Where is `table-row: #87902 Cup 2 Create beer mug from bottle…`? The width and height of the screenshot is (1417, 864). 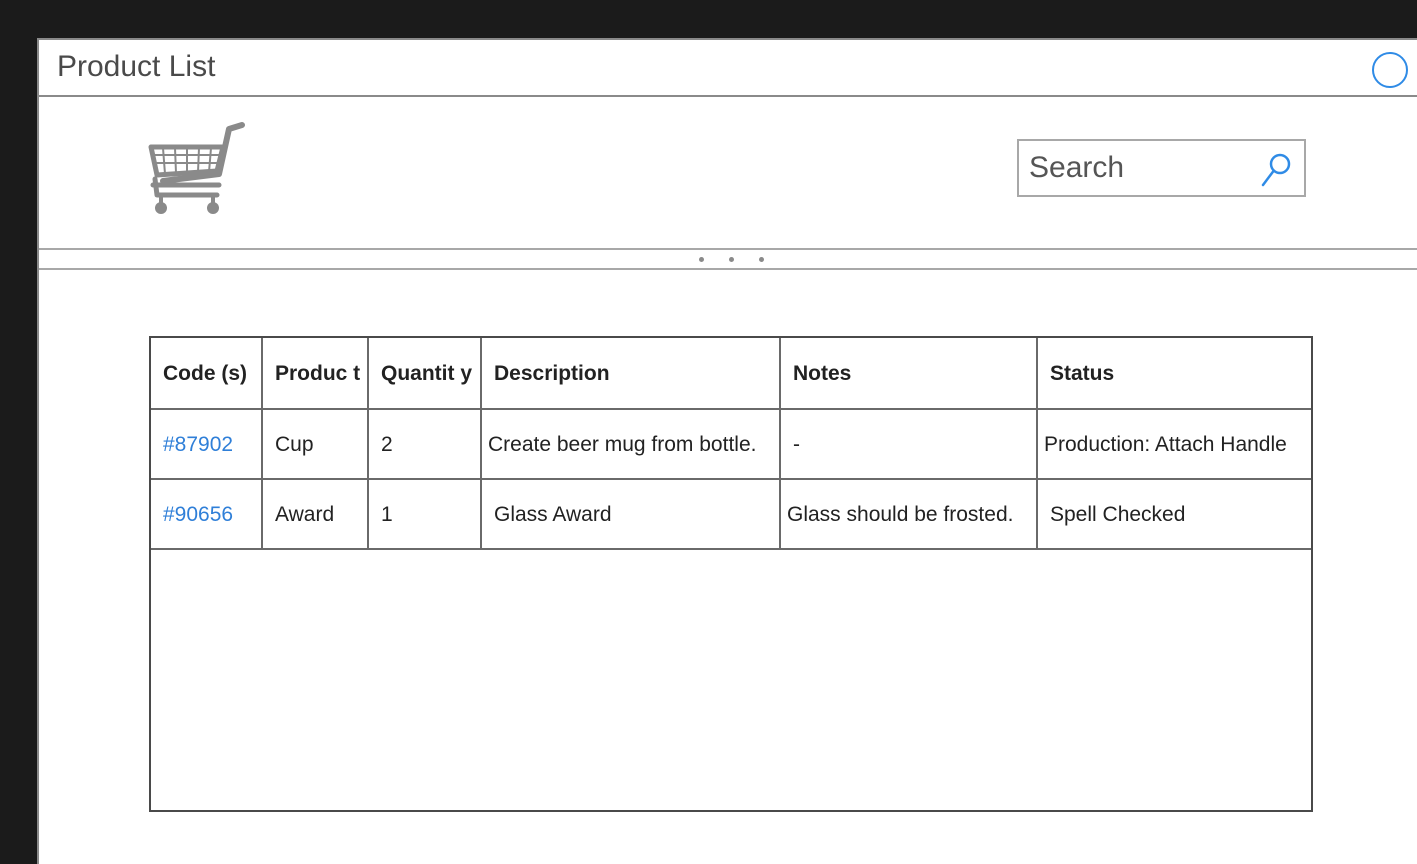
table-row: #87902 Cup 2 Create beer mug from bottle… is located at coordinates (731, 444).